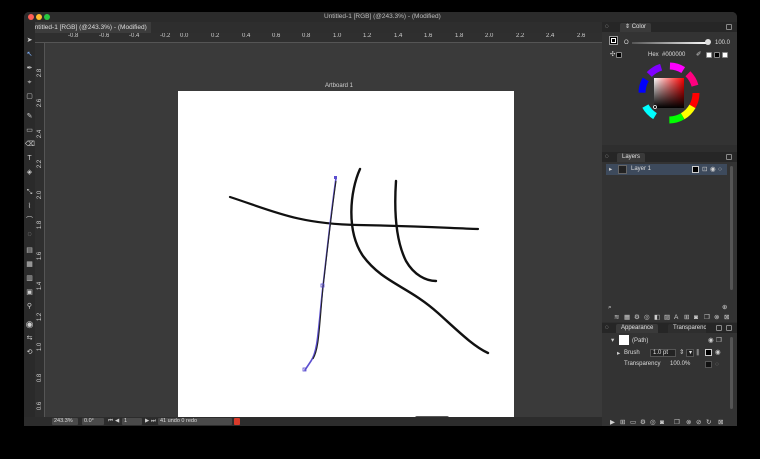 This screenshot has width=760, height=459. Describe the element at coordinates (65, 421) in the screenshot. I see `zoom-field: 243.3%` at that location.